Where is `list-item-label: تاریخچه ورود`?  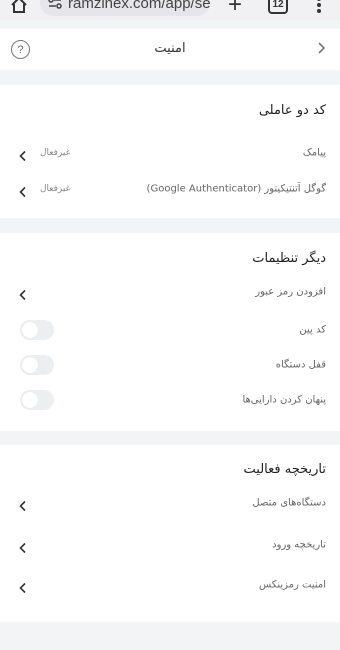 list-item-label: تاریخچه ورود is located at coordinates (299, 545).